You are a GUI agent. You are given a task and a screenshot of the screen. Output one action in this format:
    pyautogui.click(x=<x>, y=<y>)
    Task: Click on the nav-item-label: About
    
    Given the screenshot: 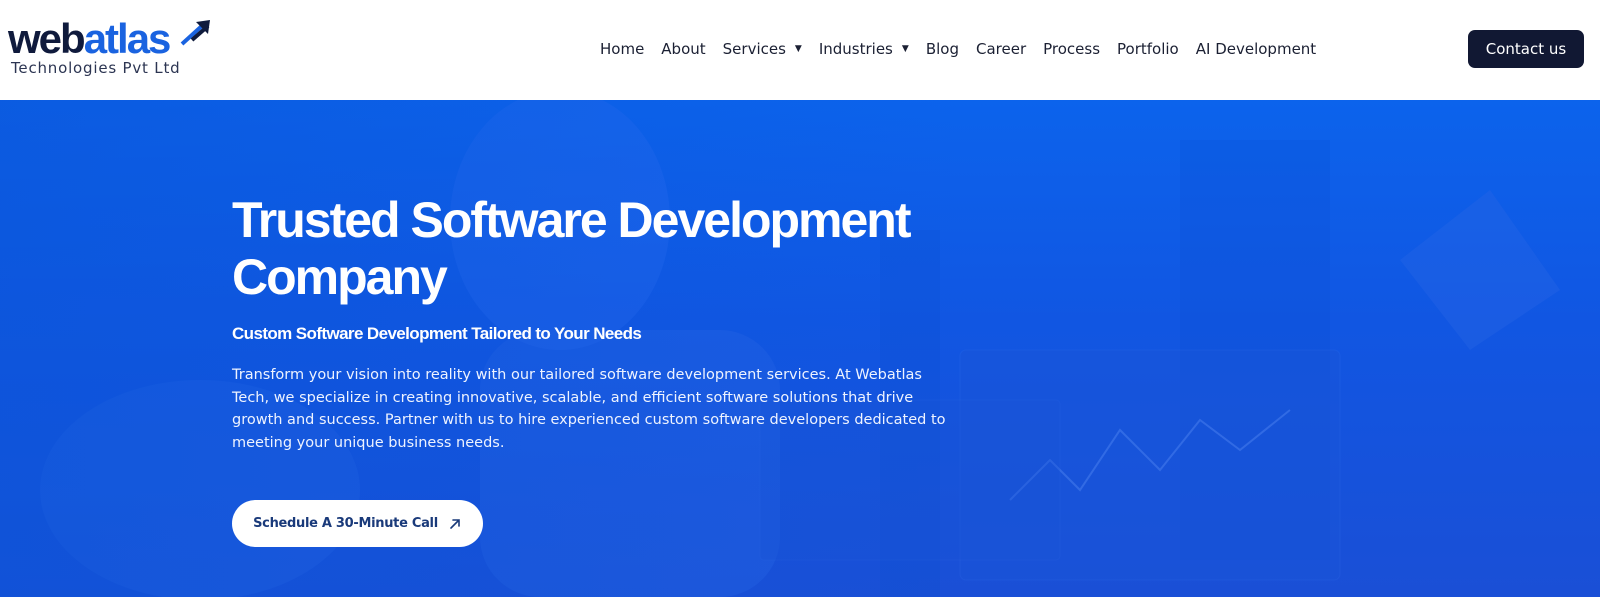 What is the action you would take?
    pyautogui.click(x=683, y=49)
    